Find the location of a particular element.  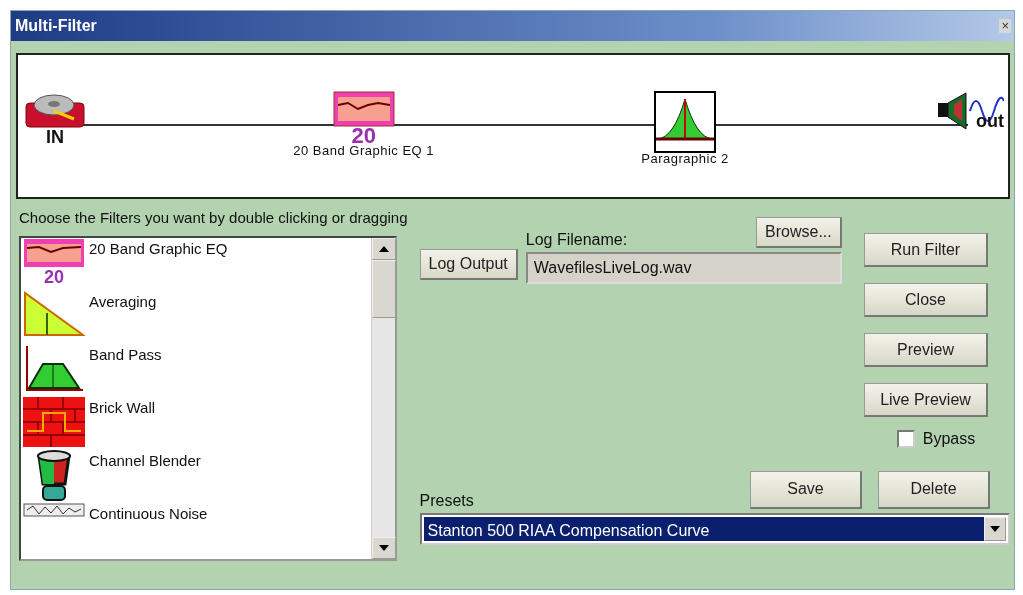

bypass-checkbox is located at coordinates (905, 439).